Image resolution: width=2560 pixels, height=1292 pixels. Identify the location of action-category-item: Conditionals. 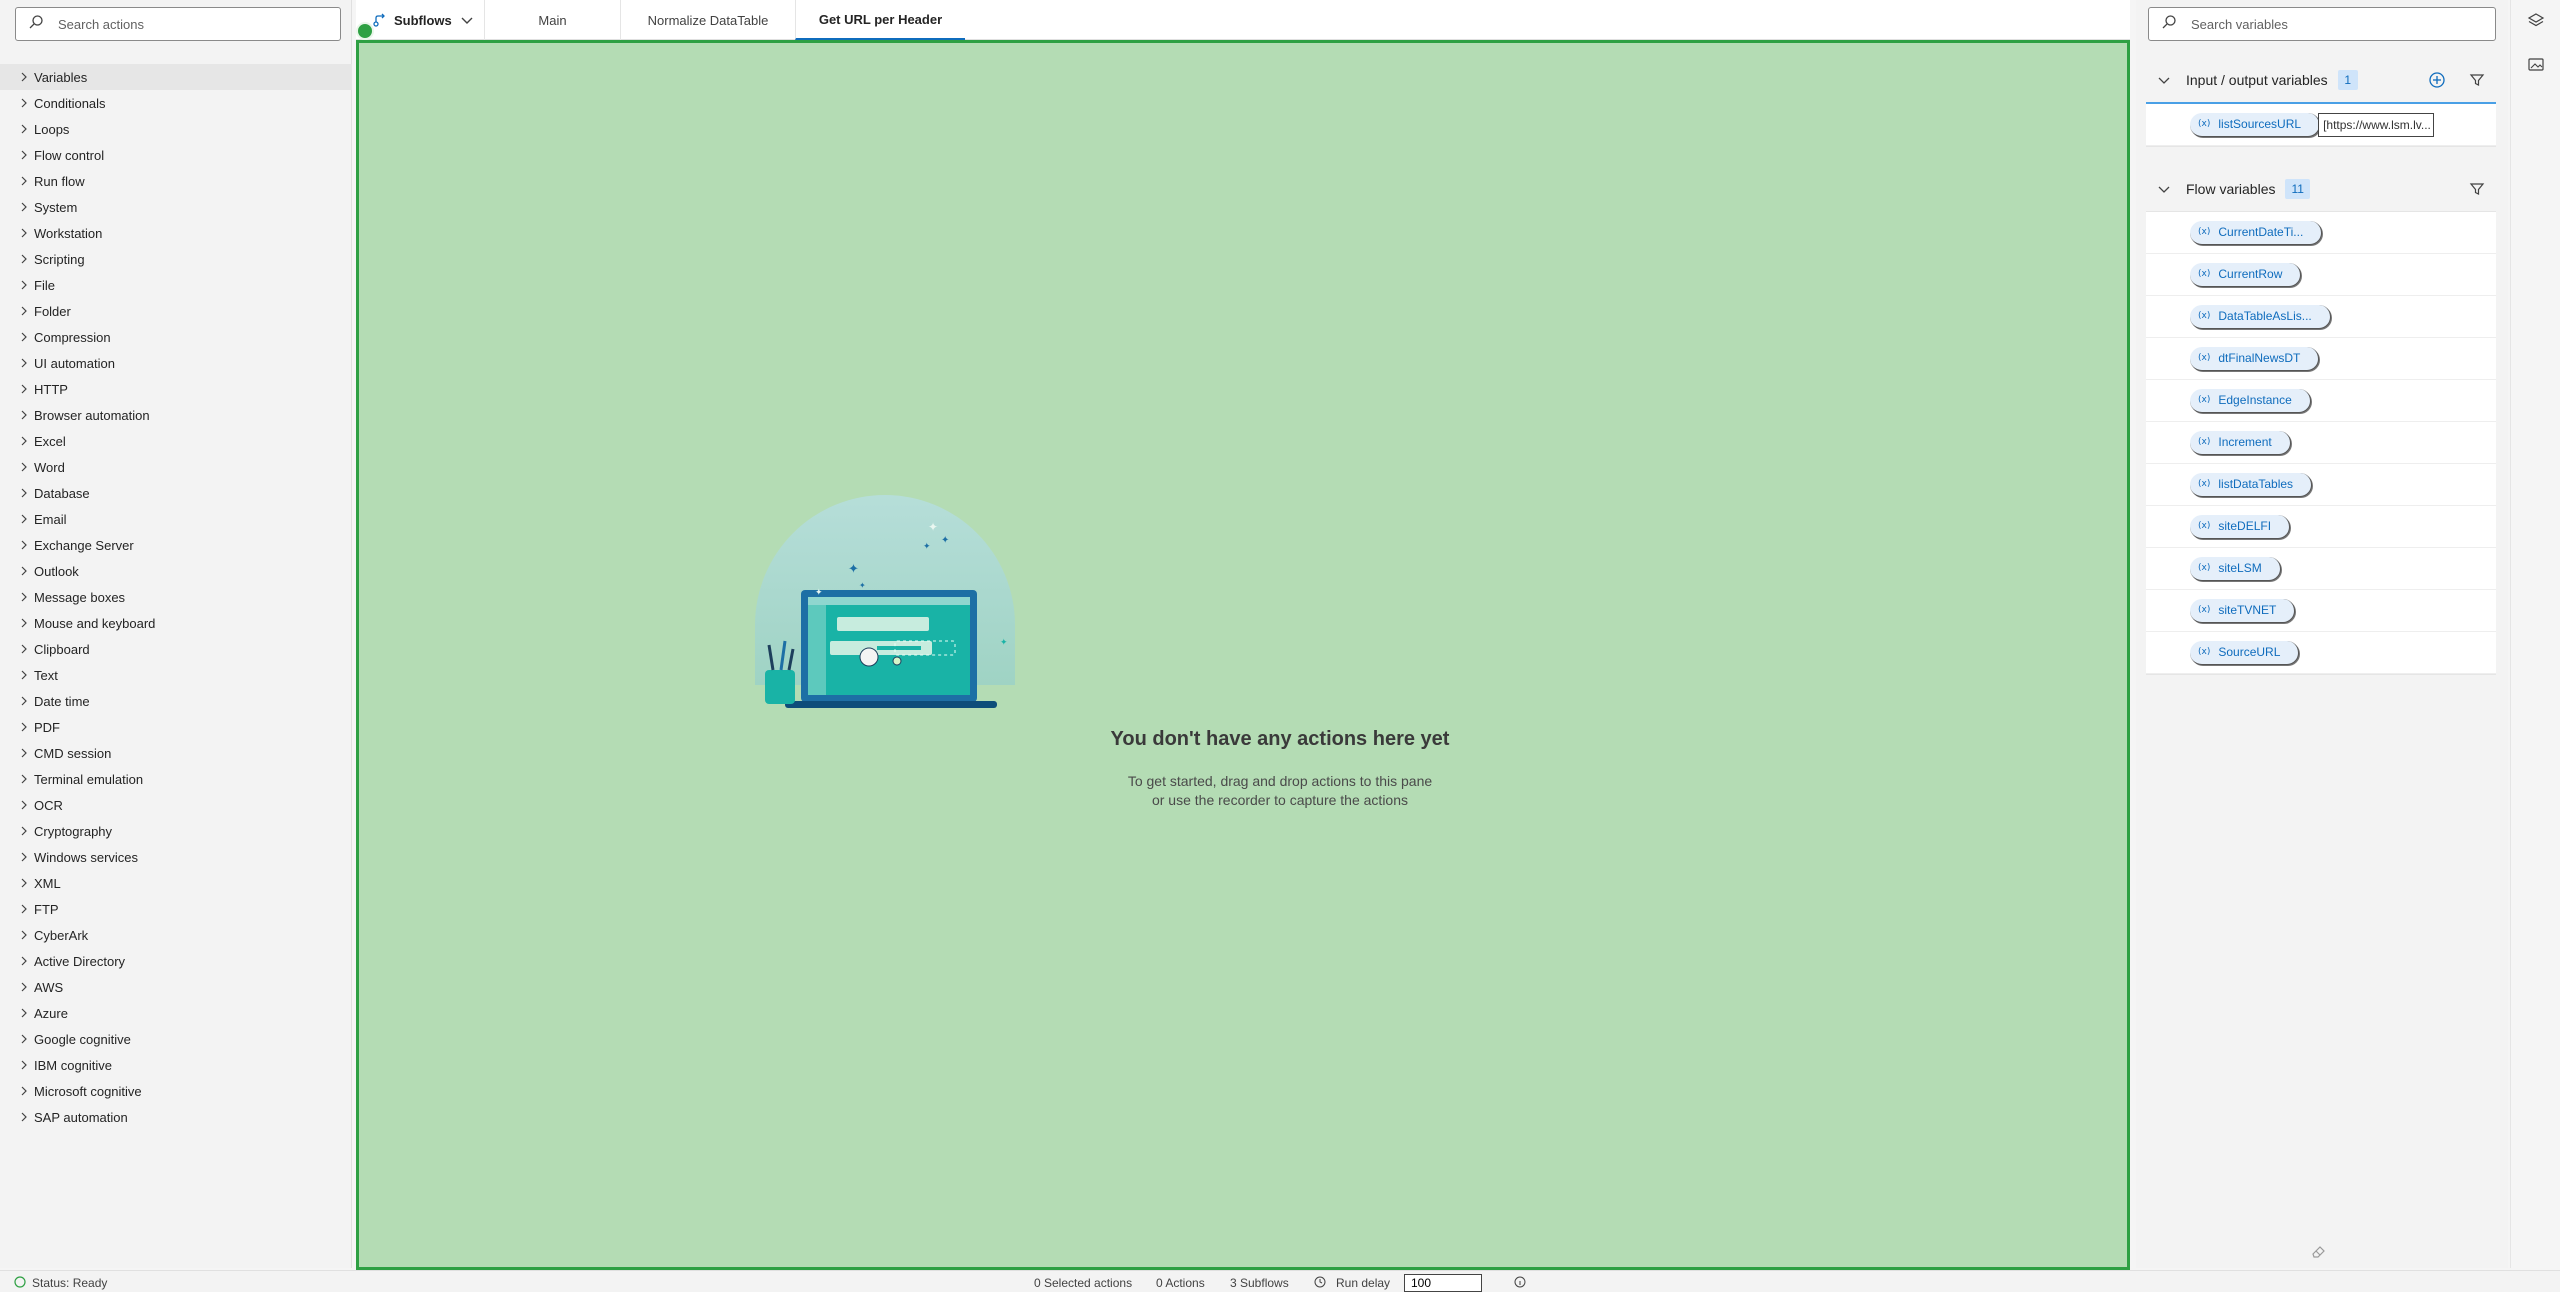
(176, 103).